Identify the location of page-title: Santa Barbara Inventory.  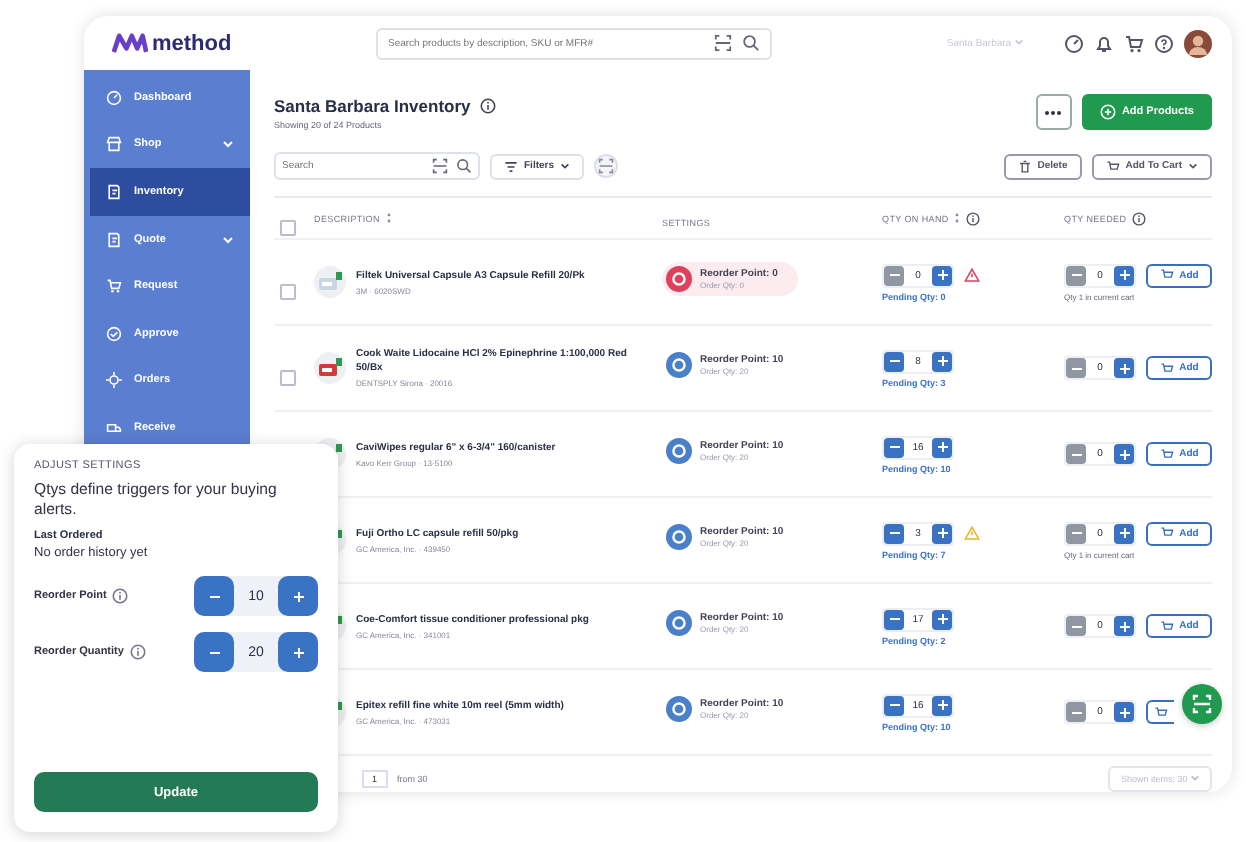
(372, 105).